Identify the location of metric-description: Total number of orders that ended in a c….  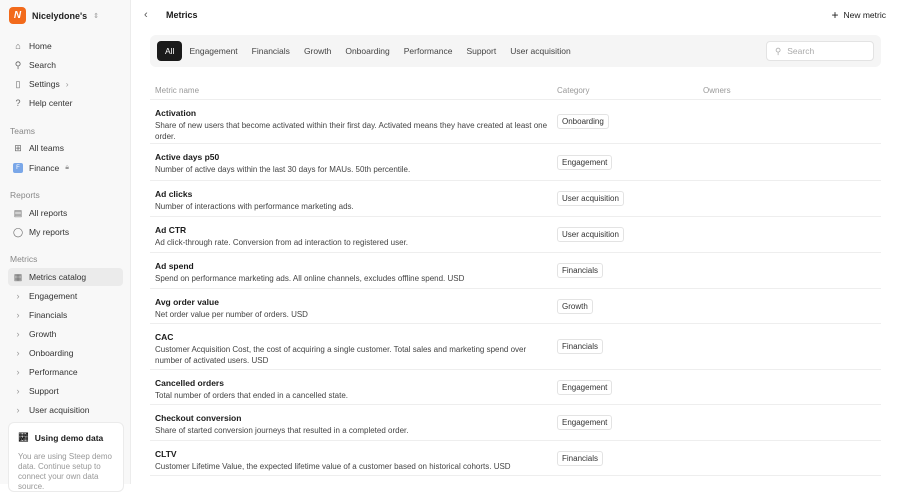
(252, 395).